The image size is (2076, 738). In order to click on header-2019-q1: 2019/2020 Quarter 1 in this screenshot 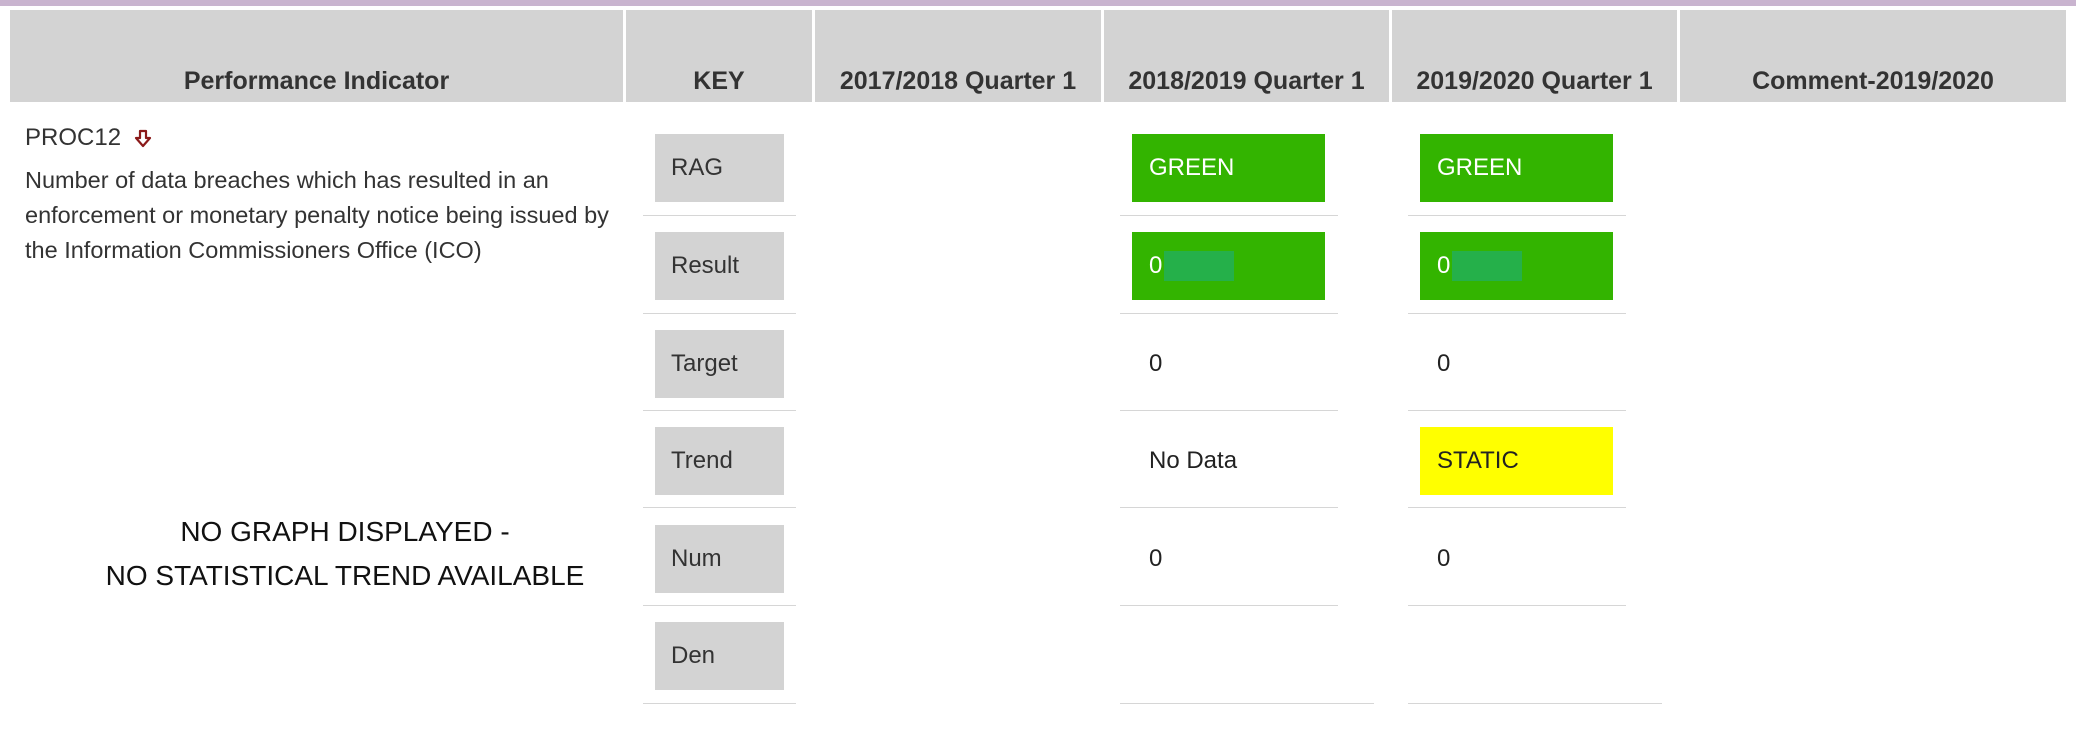, I will do `click(1534, 56)`.